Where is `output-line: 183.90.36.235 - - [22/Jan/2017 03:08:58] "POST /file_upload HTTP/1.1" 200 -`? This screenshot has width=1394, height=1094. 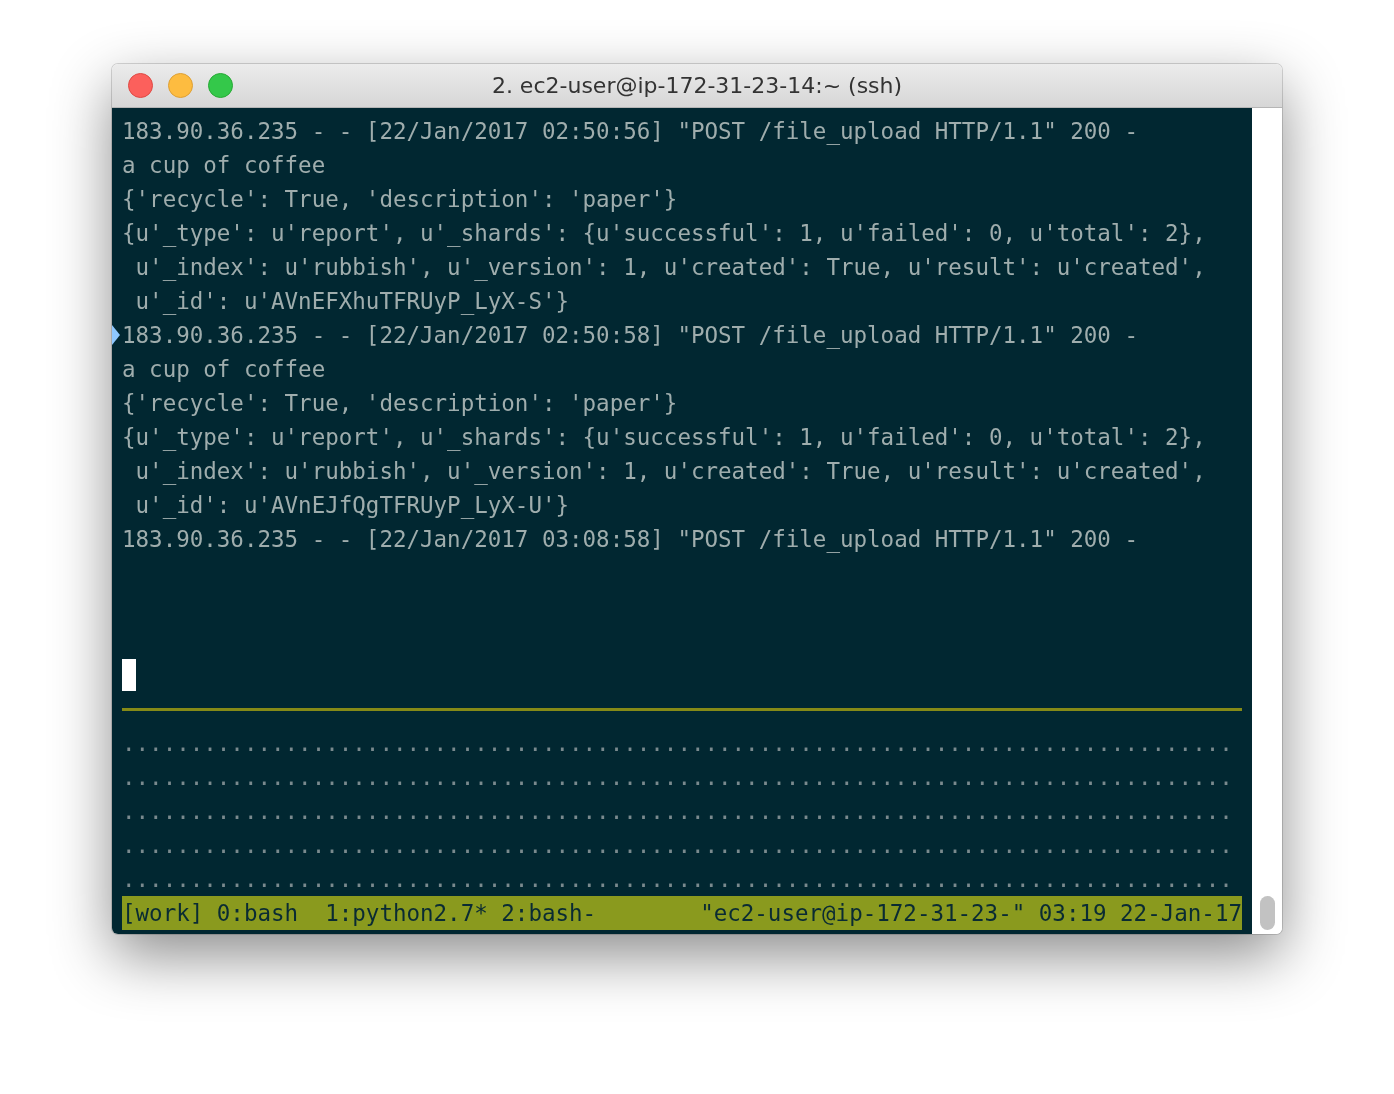
output-line: 183.90.36.235 - - [22/Jan/2017 03:08:58] "POST /file_upload HTTP/1.1" 200 - is located at coordinates (630, 540).